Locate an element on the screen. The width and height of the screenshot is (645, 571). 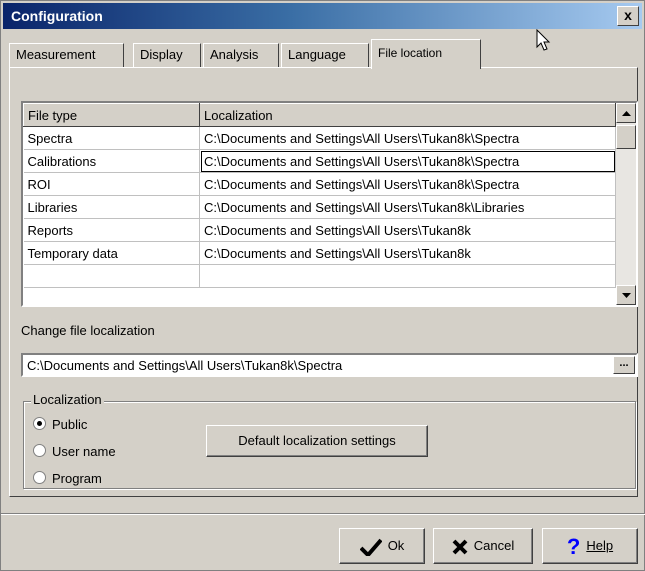
tab-display: Display is located at coordinates (167, 55).